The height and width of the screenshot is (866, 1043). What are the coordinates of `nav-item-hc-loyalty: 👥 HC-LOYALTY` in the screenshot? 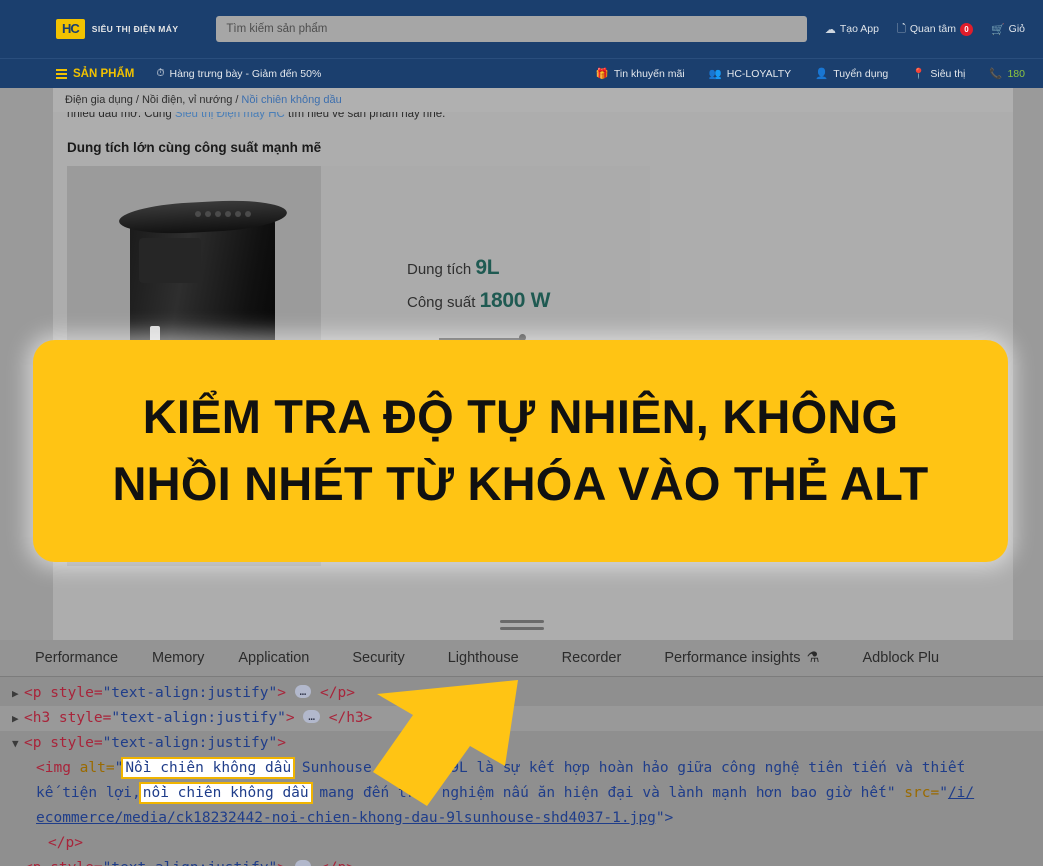 It's located at (750, 74).